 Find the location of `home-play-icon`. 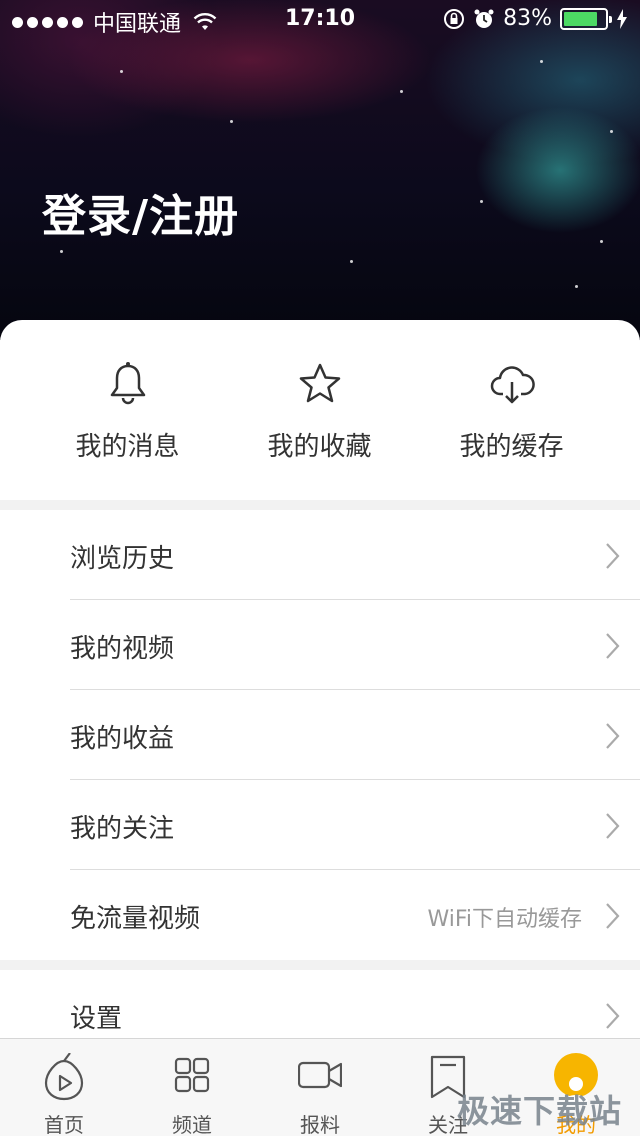

home-play-icon is located at coordinates (64, 1077).